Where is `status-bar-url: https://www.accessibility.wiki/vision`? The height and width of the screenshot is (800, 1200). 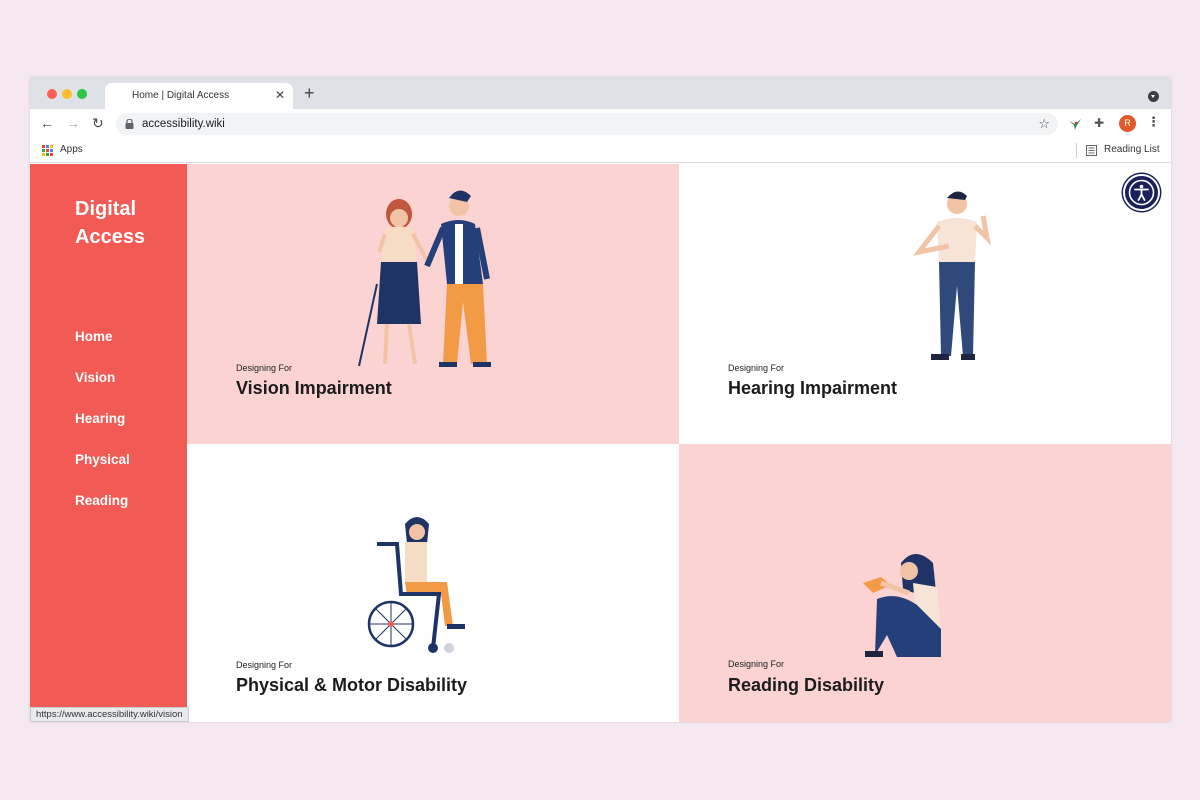
status-bar-url: https://www.accessibility.wiki/vision is located at coordinates (109, 714).